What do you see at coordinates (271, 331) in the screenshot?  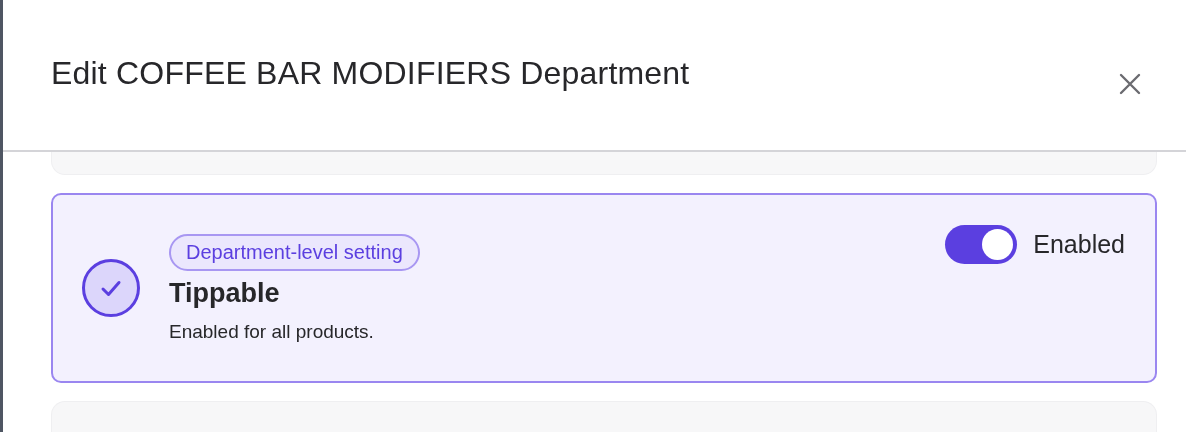 I see `setting-description: Enabled for all products.` at bounding box center [271, 331].